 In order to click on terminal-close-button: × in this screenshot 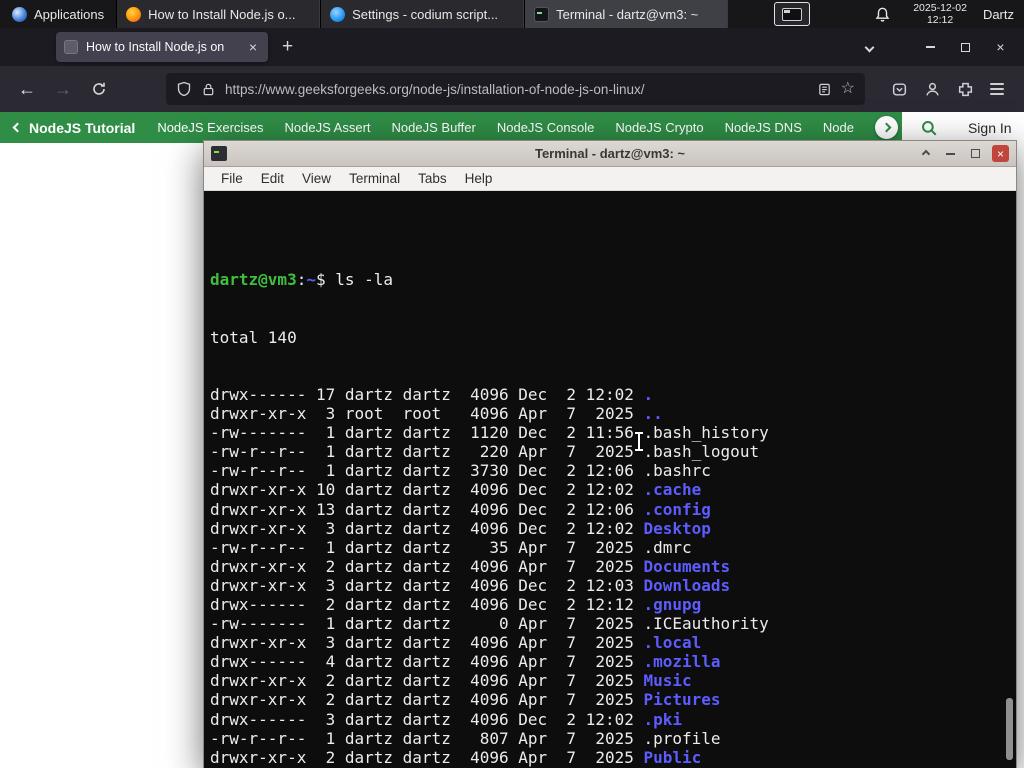, I will do `click(1000, 153)`.